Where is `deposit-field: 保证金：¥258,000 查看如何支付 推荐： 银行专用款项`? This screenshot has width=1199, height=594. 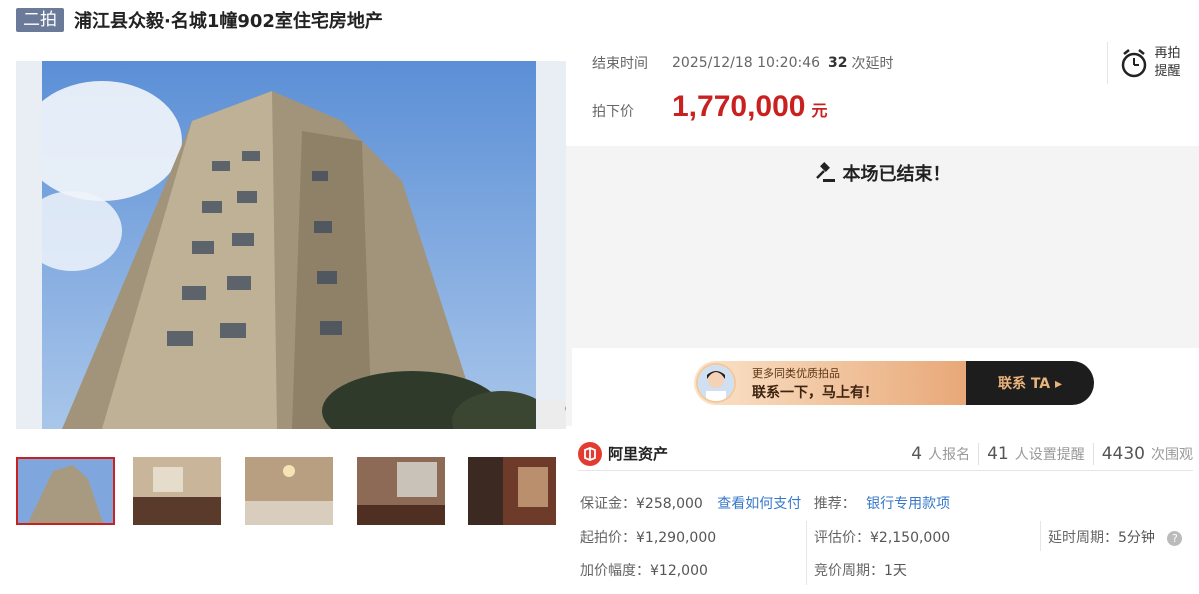
deposit-field: 保证金：¥258,000 查看如何支付 推荐： 银行专用款项 is located at coordinates (765, 503).